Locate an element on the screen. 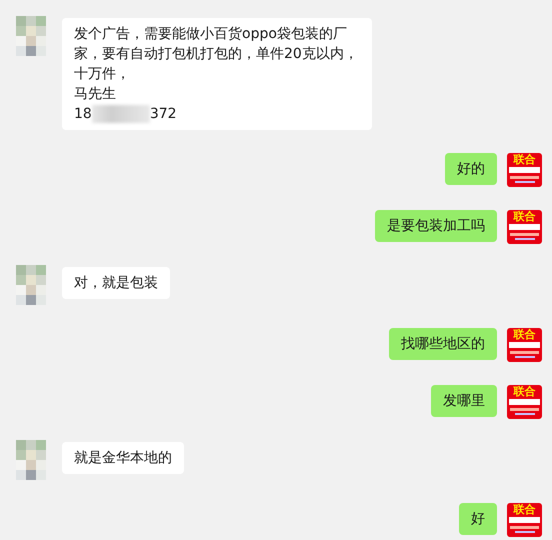 This screenshot has height=540, width=552. message-bubble: 发哪里 is located at coordinates (464, 401).